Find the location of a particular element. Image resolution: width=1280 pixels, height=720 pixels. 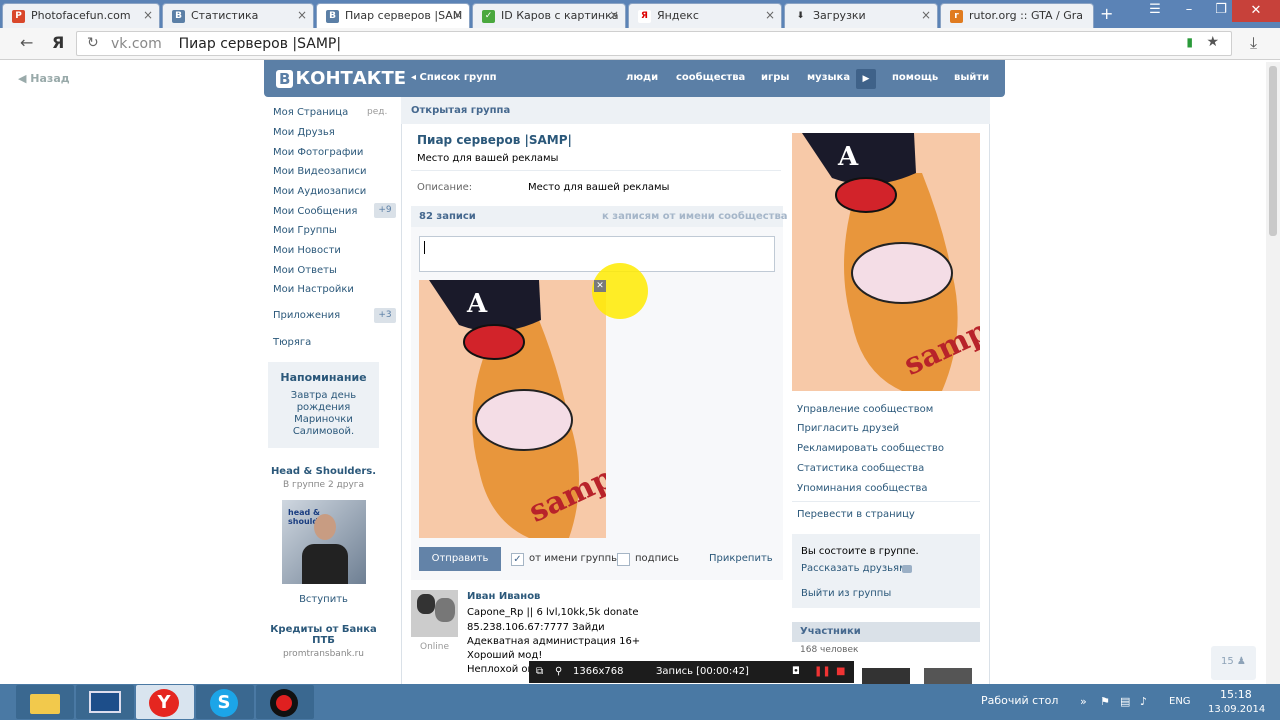

pause-icon: ❚❚ is located at coordinates (822, 671).